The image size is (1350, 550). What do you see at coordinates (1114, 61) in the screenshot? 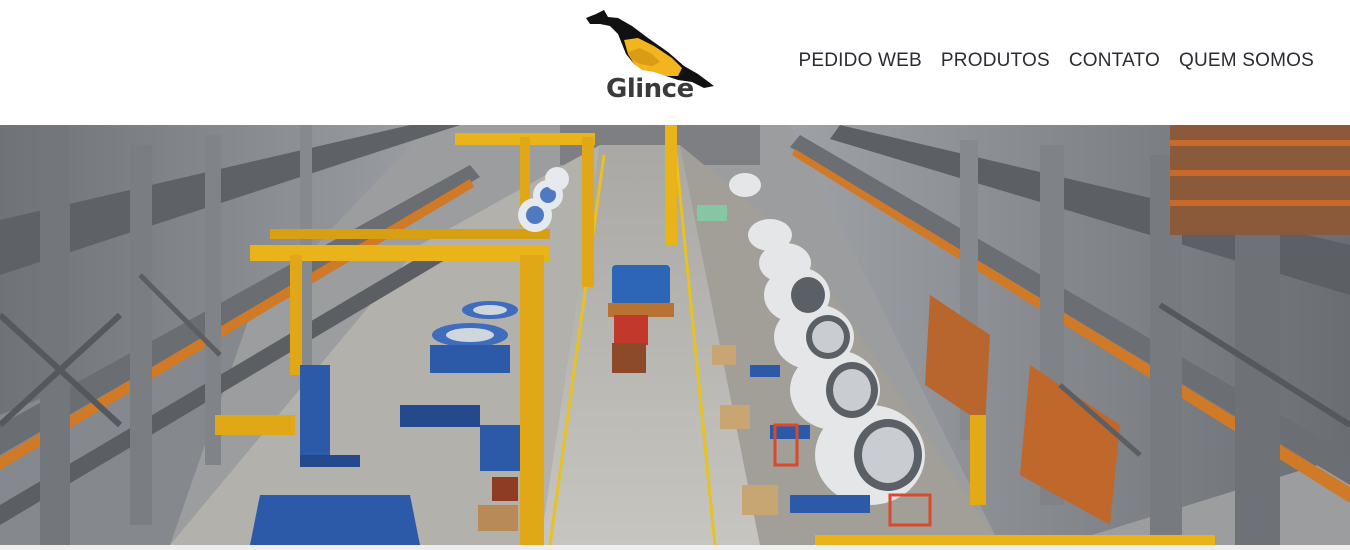
I see `nav-item-contato: CONTATO` at bounding box center [1114, 61].